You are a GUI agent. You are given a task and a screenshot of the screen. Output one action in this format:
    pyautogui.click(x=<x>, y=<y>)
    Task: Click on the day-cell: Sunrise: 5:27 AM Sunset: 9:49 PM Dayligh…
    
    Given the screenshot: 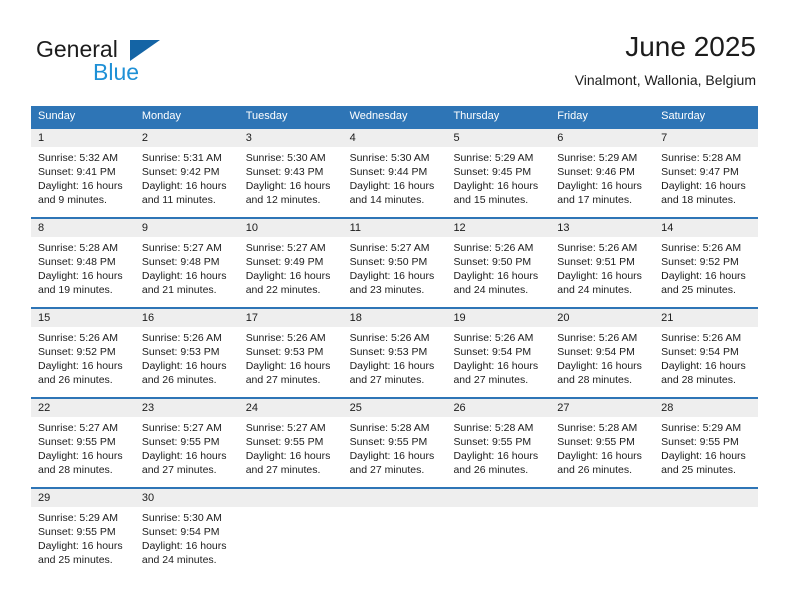 What is the action you would take?
    pyautogui.click(x=291, y=272)
    